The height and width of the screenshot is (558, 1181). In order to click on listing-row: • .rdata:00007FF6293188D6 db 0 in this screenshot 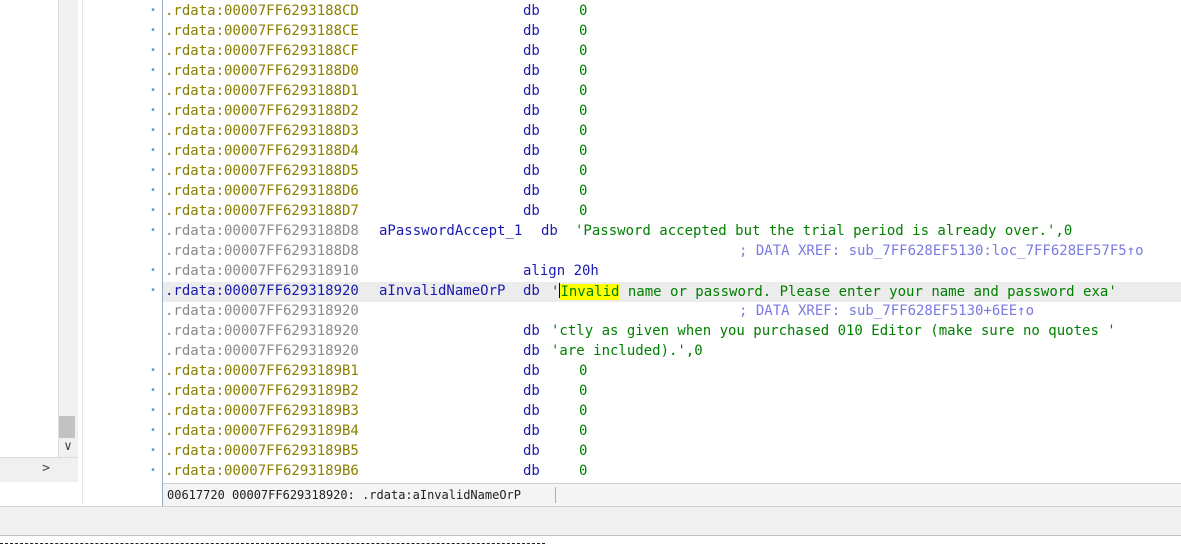, I will do `click(665, 192)`.